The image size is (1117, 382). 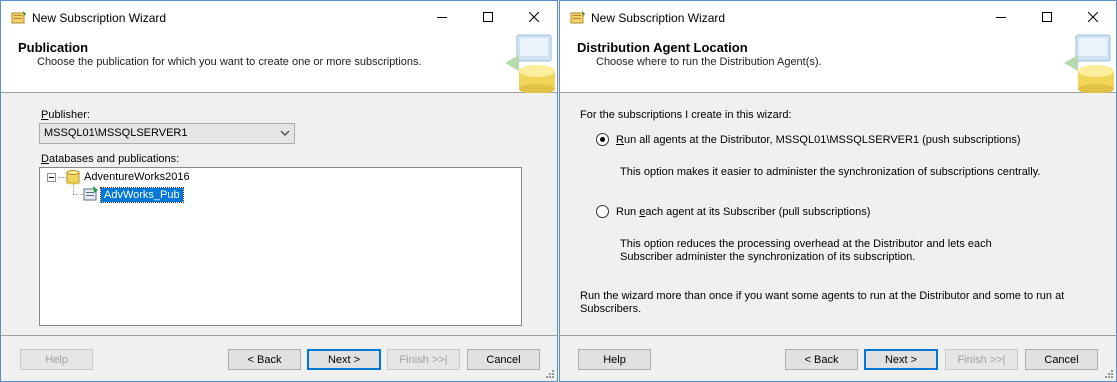 I want to click on database-icon, so click(x=73, y=177).